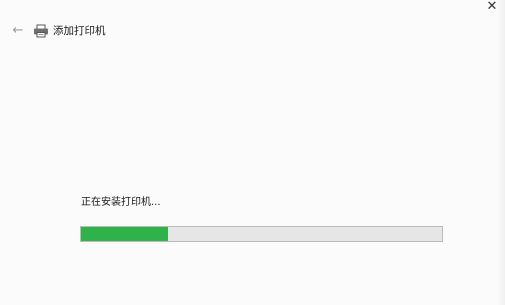 The image size is (505, 305). I want to click on arrow-left-icon: ←, so click(18, 30).